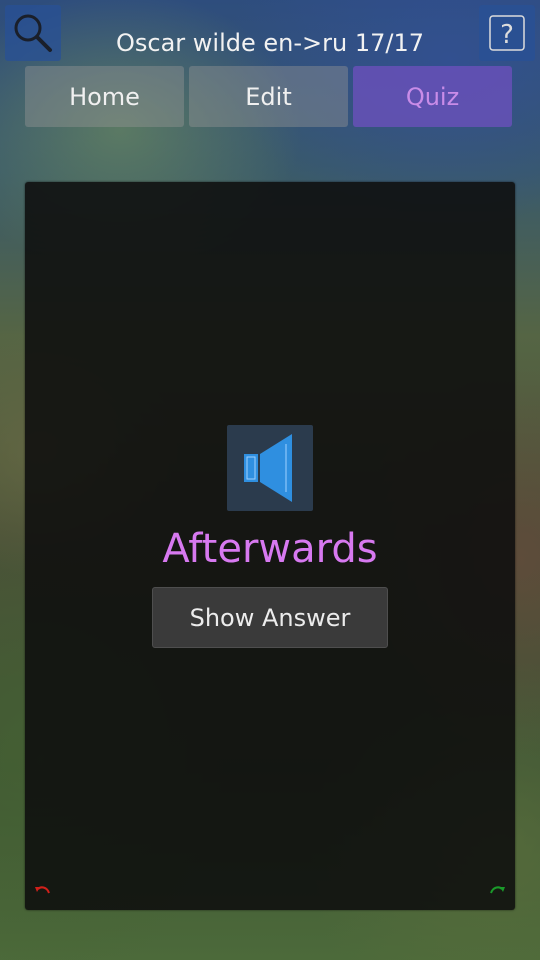  I want to click on tab-quiz-label: Quiz, so click(432, 96).